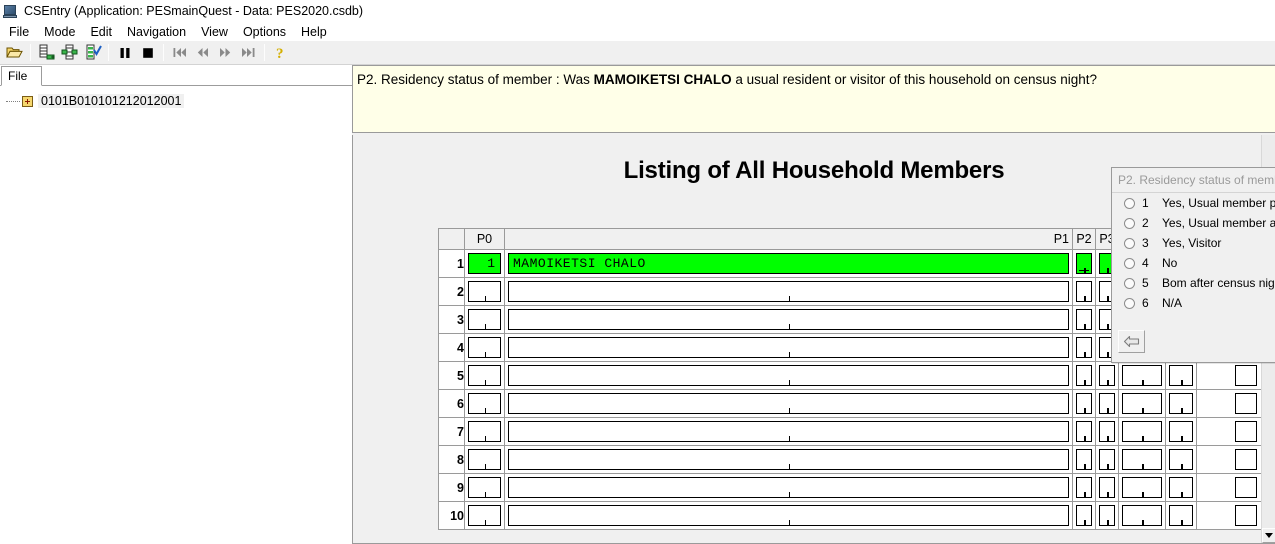  I want to click on menu-edit: Edit, so click(101, 32).